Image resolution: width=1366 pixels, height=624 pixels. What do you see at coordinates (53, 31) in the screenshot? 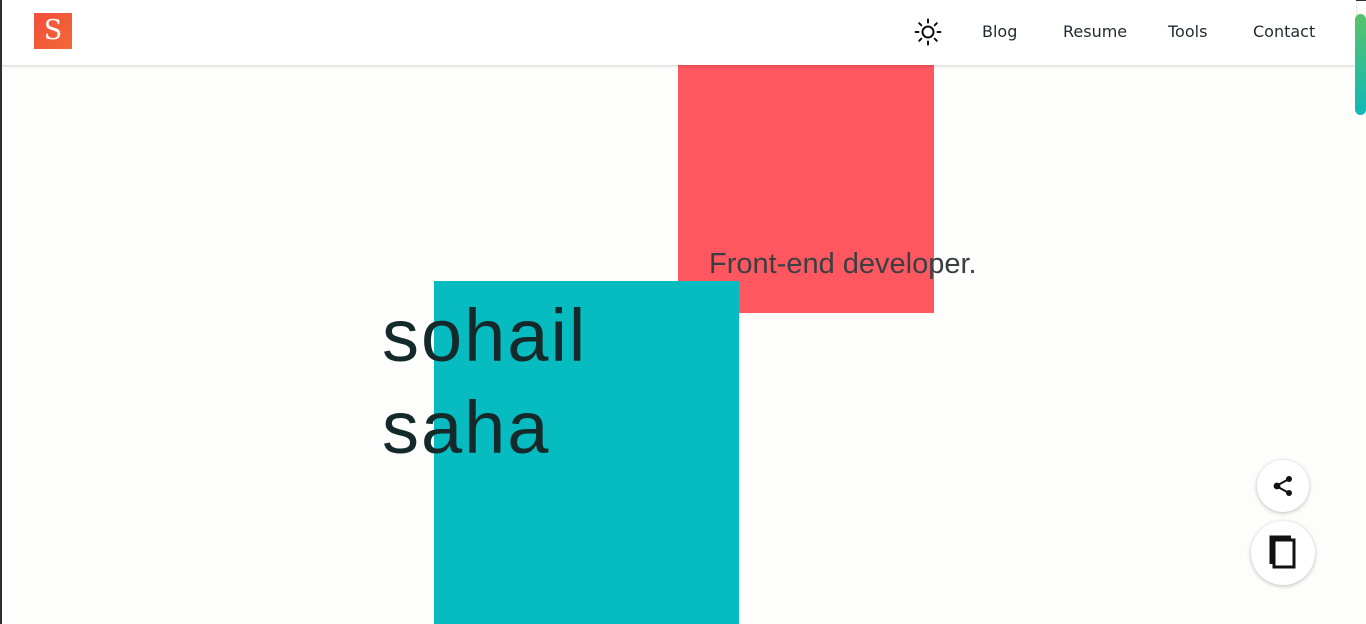
I see `site-logo: S` at bounding box center [53, 31].